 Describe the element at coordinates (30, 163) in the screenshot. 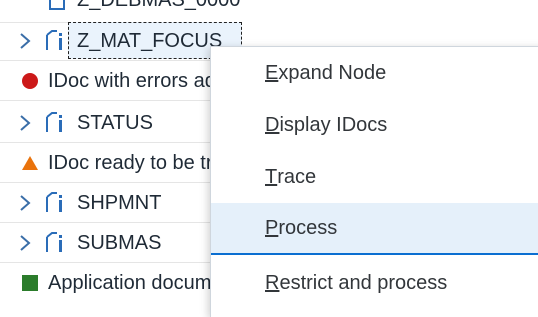

I see `warning-triangle-icon` at that location.